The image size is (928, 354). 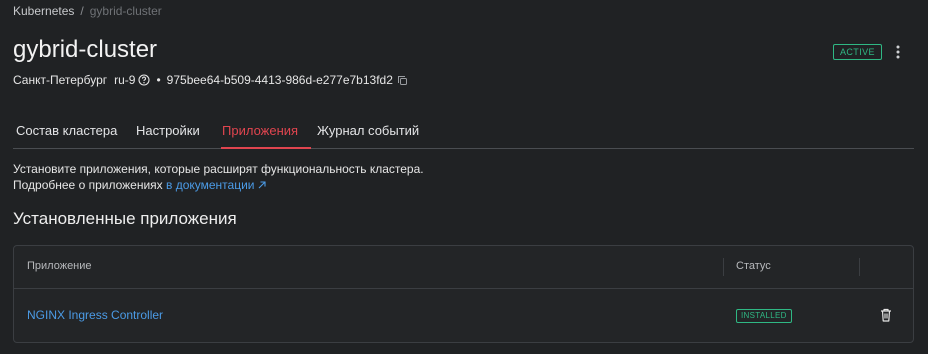 What do you see at coordinates (886, 315) in the screenshot?
I see `trash-icon` at bounding box center [886, 315].